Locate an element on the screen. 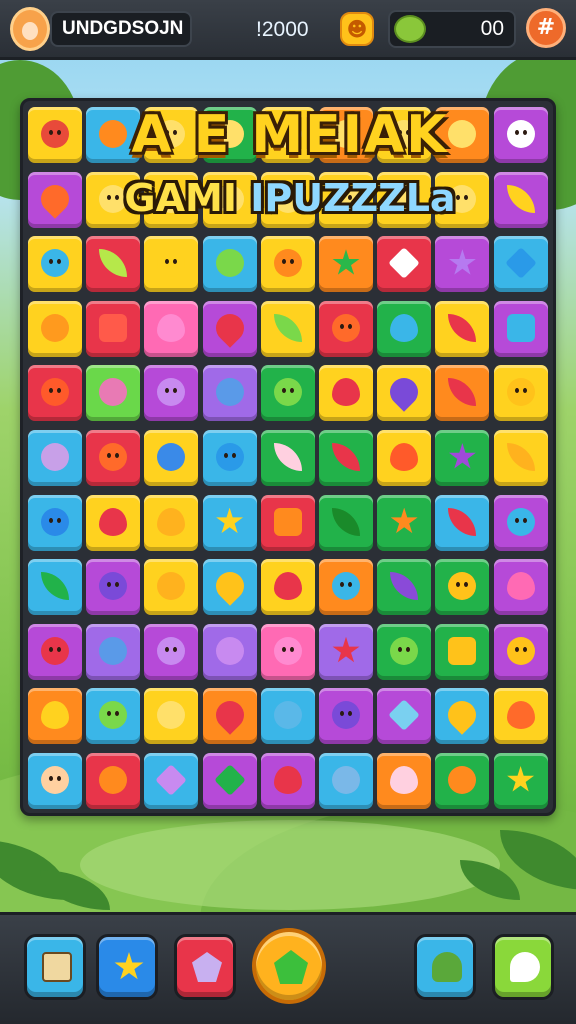 Image resolution: width=576 pixels, height=1024 pixels. helmet-button is located at coordinates (445, 967).